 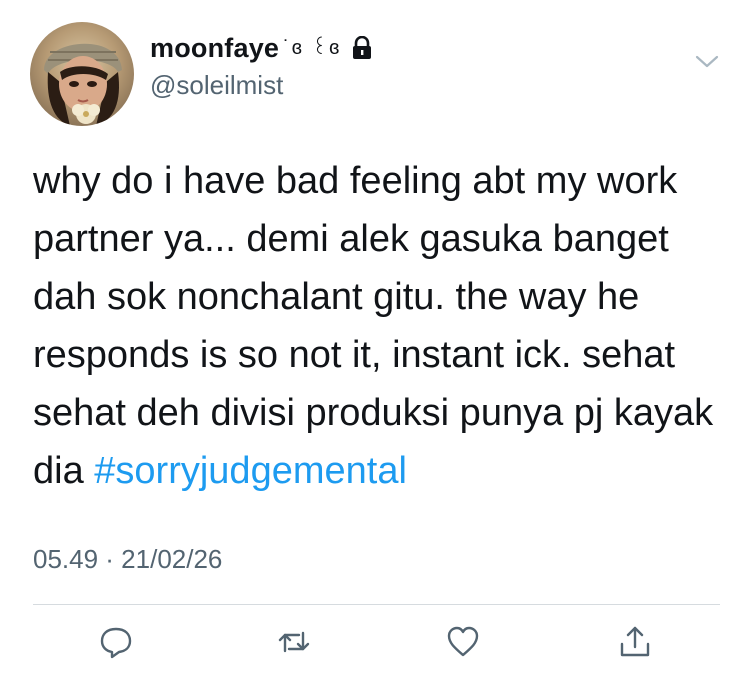 What do you see at coordinates (250, 471) in the screenshot?
I see `hashtag-link: #sorryjudgemental` at bounding box center [250, 471].